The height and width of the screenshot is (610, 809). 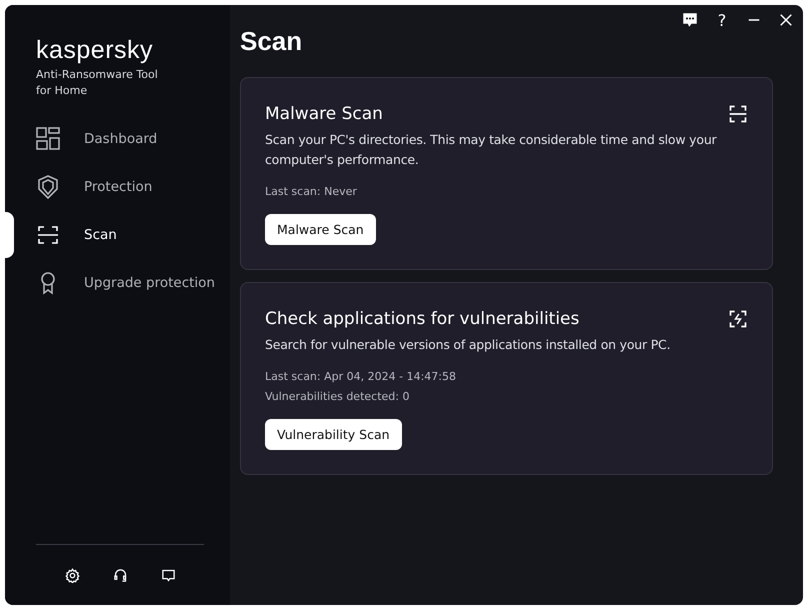 I want to click on shield-icon, so click(x=48, y=187).